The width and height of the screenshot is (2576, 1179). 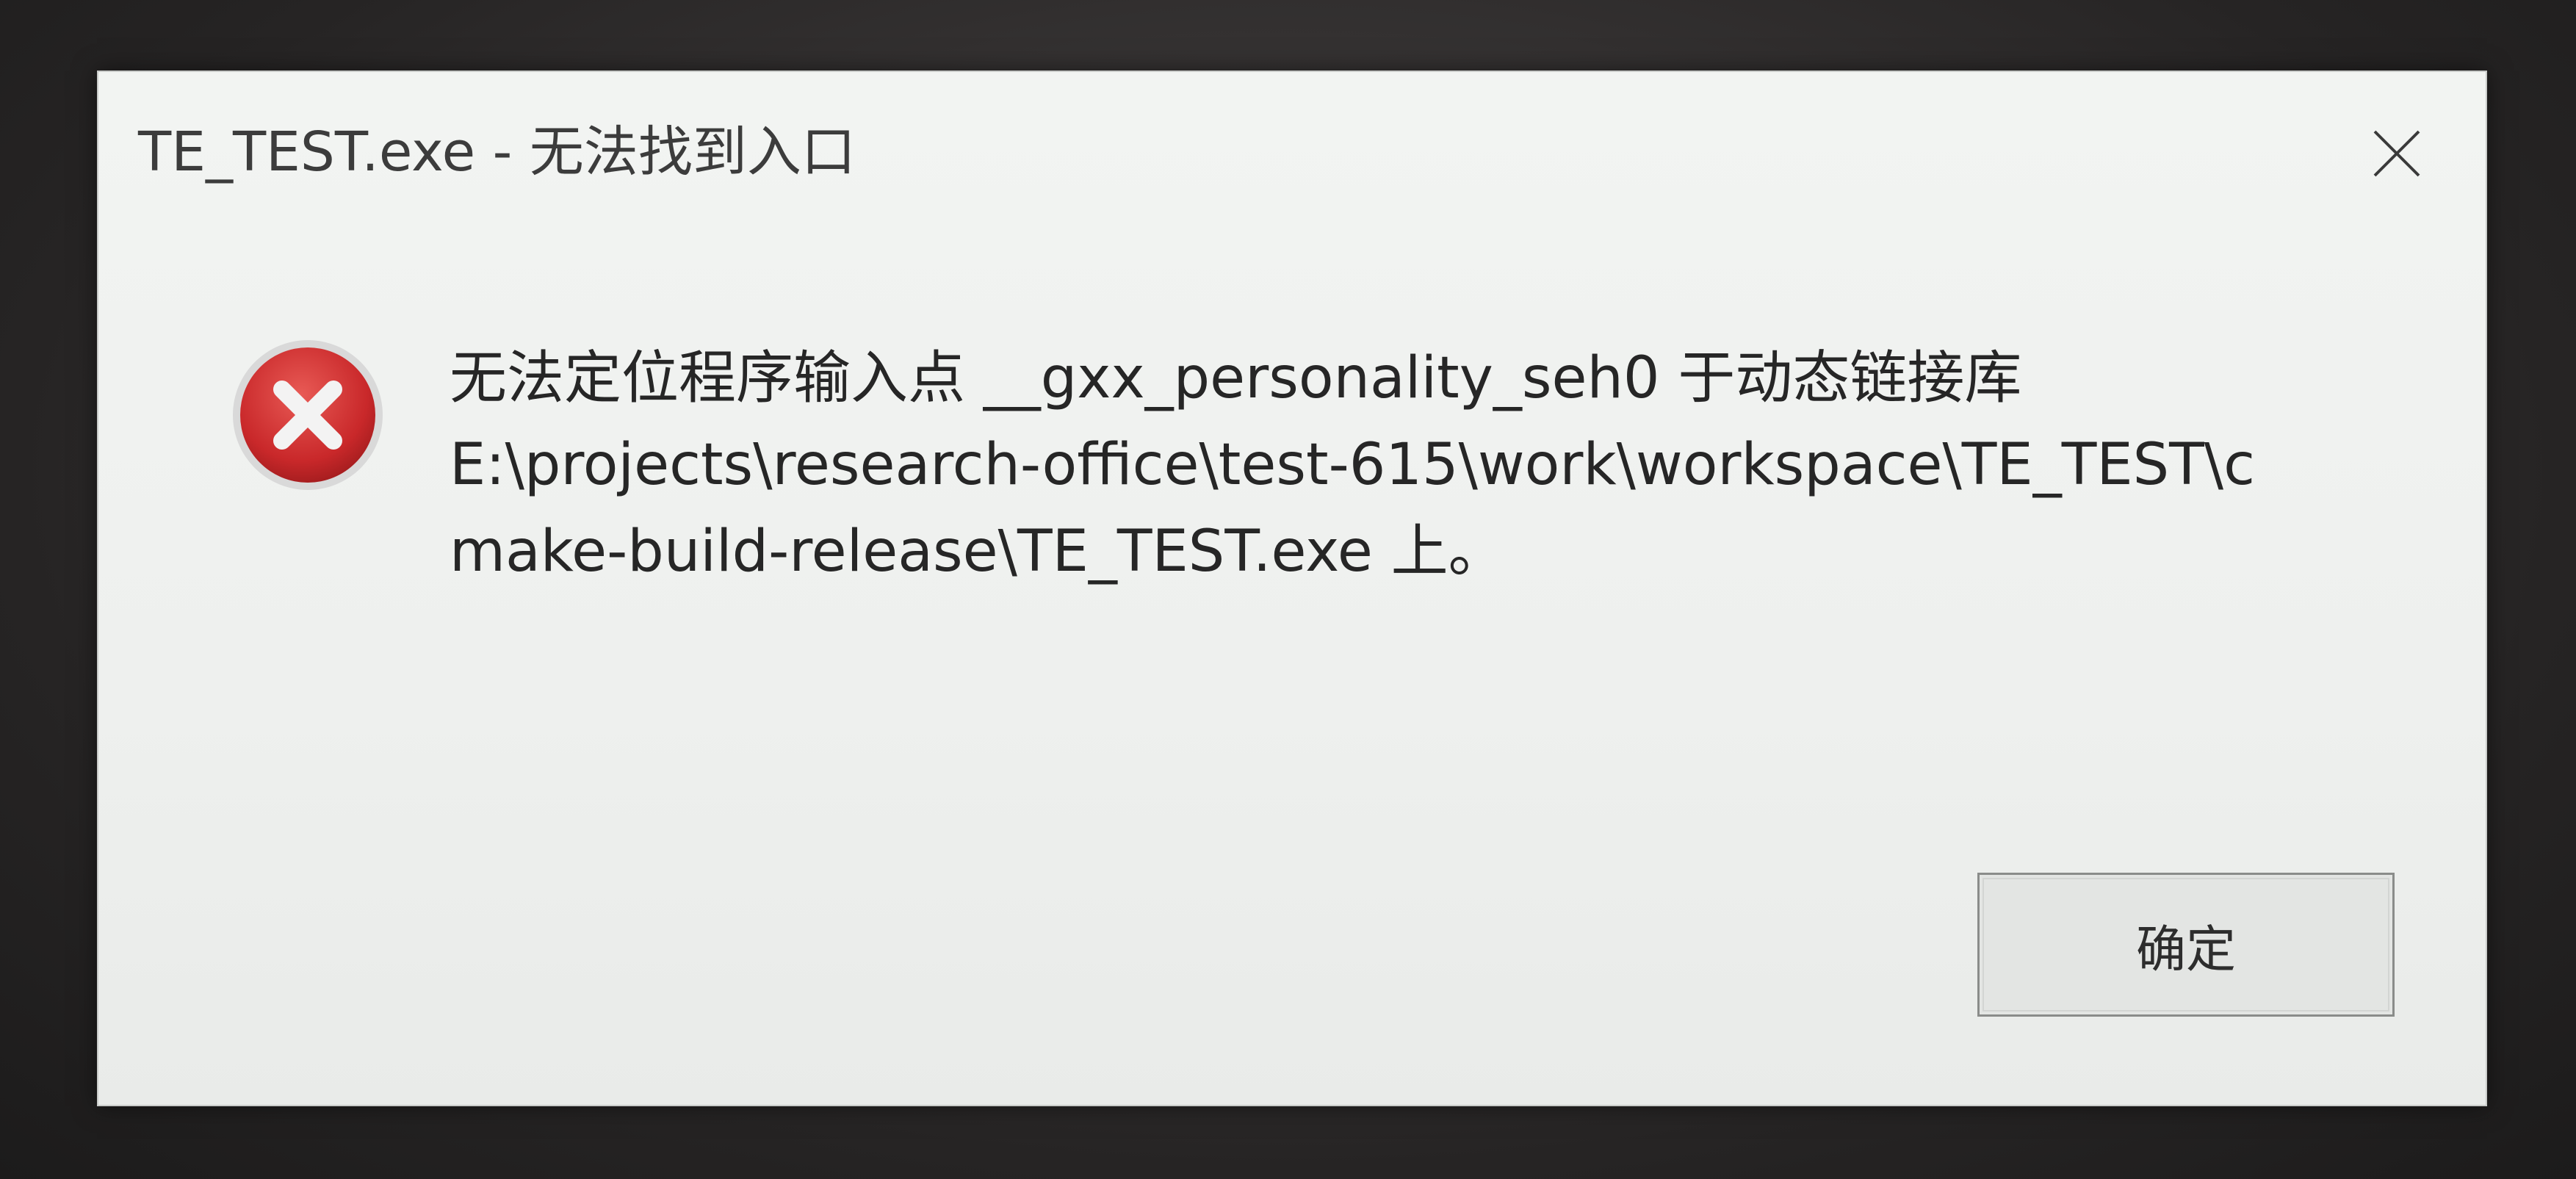 What do you see at coordinates (308, 415) in the screenshot?
I see `error-icon` at bounding box center [308, 415].